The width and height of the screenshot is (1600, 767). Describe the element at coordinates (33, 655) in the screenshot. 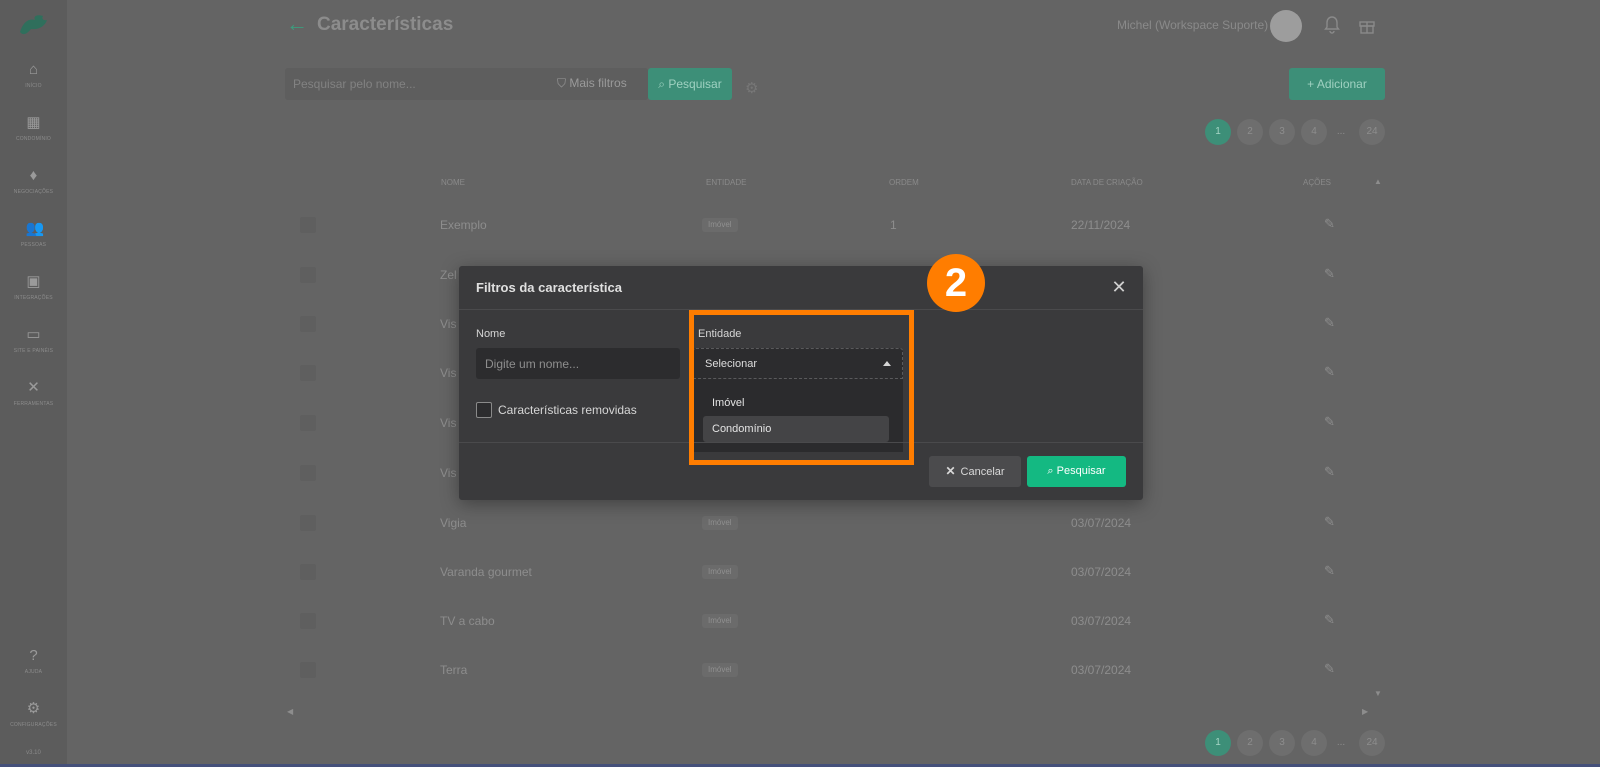

I see `help-icon: ?` at that location.